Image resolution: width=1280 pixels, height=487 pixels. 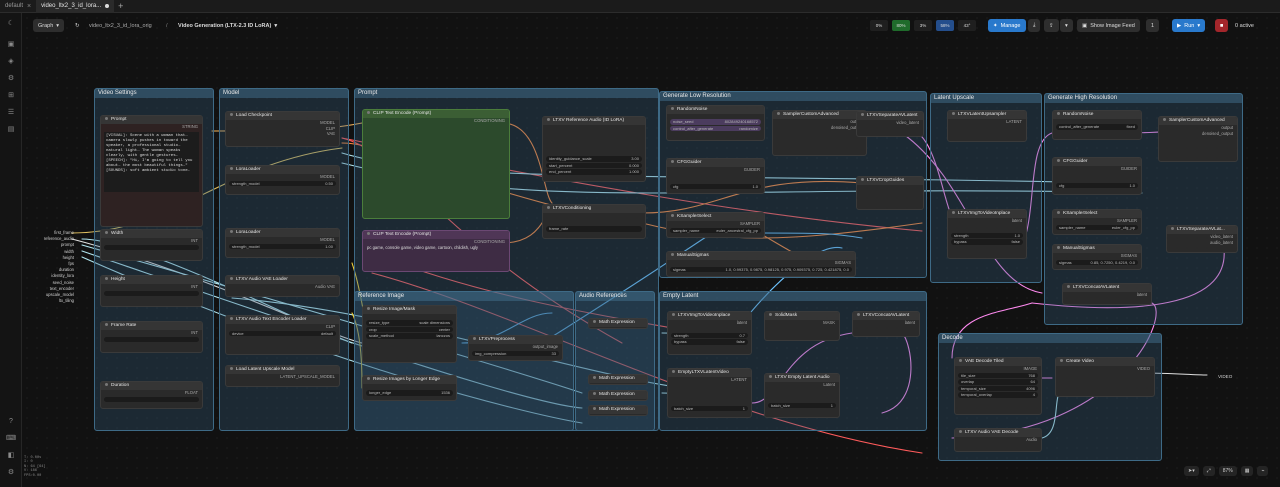 I want to click on end-percent-widget: end_percent 1.000, so click(x=594, y=172).